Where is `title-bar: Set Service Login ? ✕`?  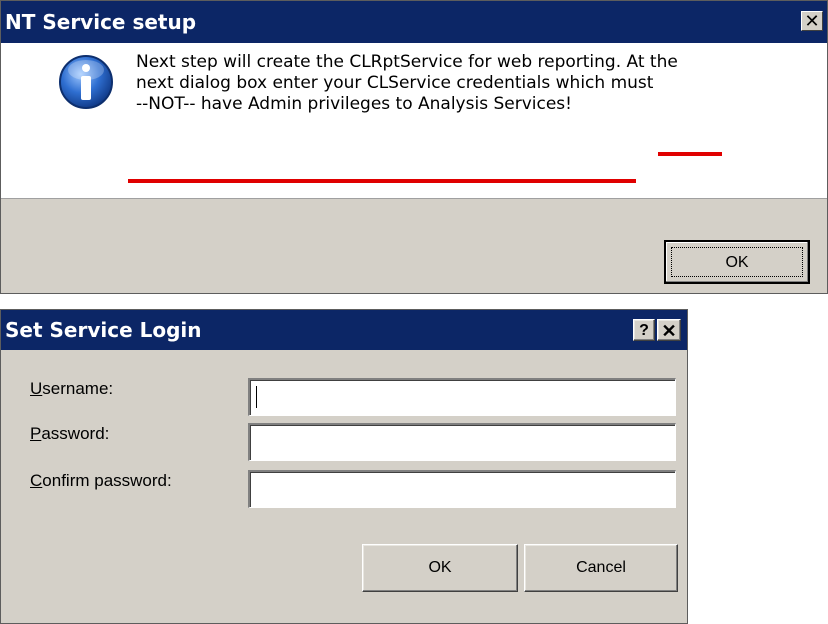
title-bar: Set Service Login ? ✕ is located at coordinates (344, 330).